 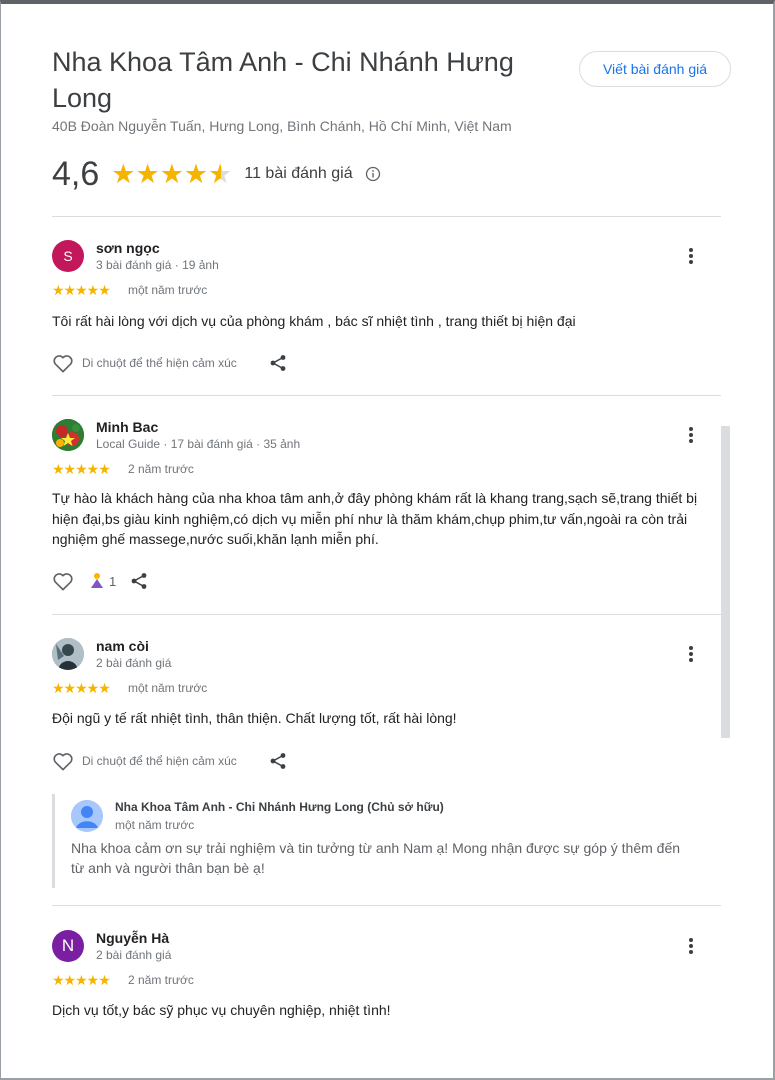 I want to click on place-title: Nha Khoa Tâm Anh - Chi Nhánh Hưng Long, so click(x=283, y=80).